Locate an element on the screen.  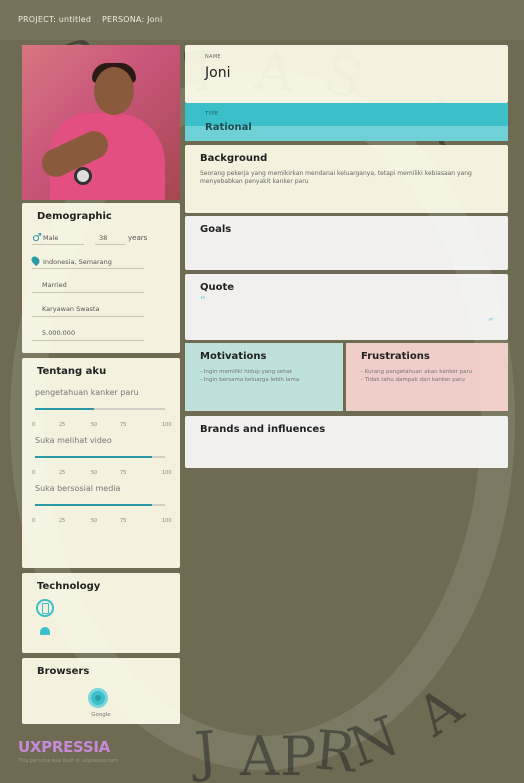
slider-label: Suka bersosial media is located at coordinates (78, 488).